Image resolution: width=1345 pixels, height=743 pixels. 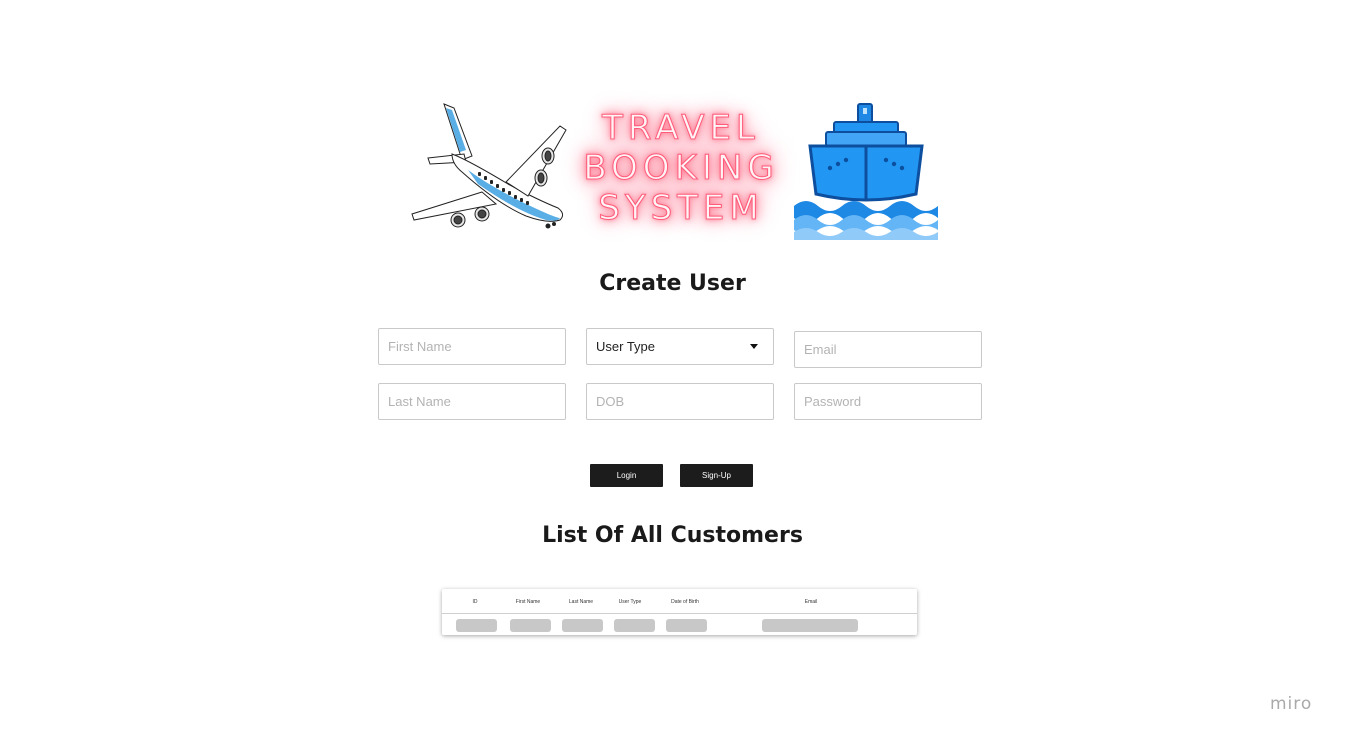 I want to click on brand-logo: miro, so click(x=1291, y=704).